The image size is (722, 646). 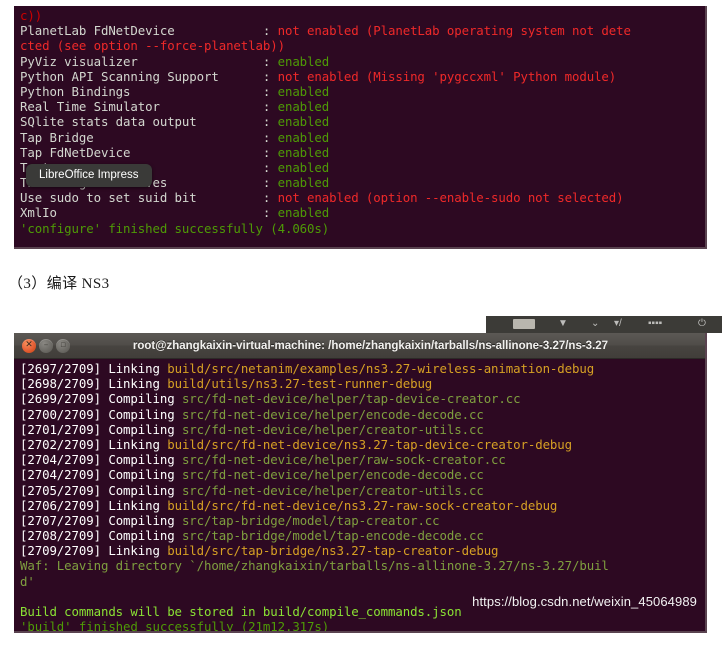 I want to click on configure-line: SQlite stats data output : enabled, so click(x=362, y=121).